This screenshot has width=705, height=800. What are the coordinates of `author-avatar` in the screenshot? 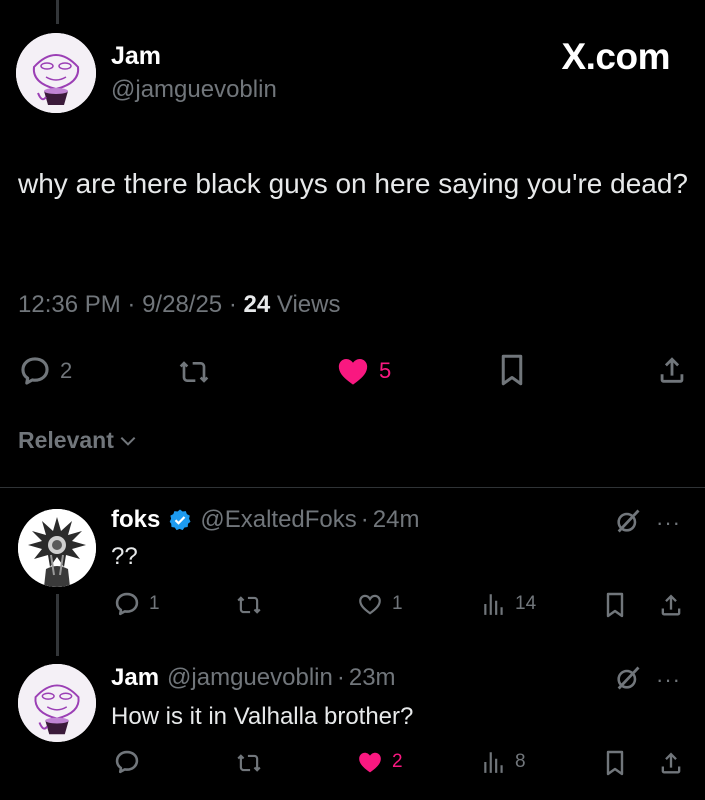 It's located at (56, 73).